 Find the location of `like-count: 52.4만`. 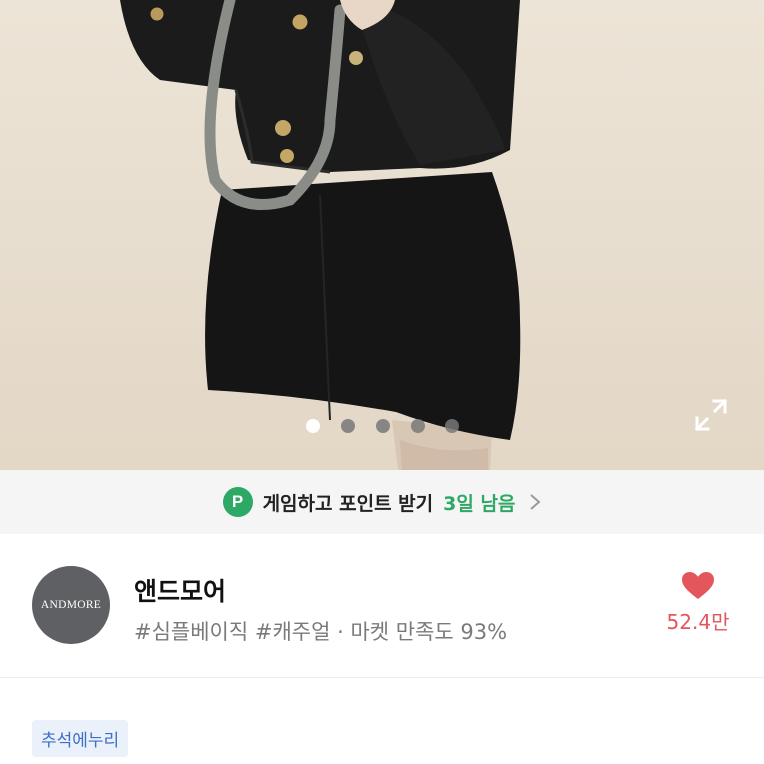

like-count: 52.4만 is located at coordinates (698, 622).